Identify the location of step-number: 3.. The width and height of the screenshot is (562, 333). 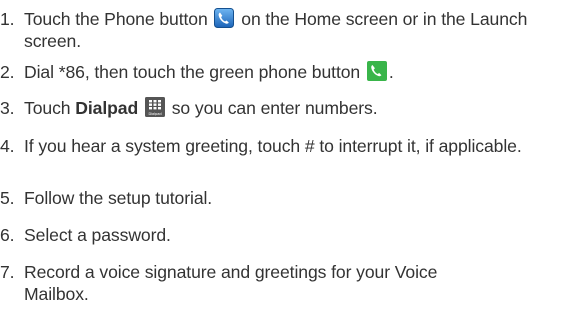
(7, 108).